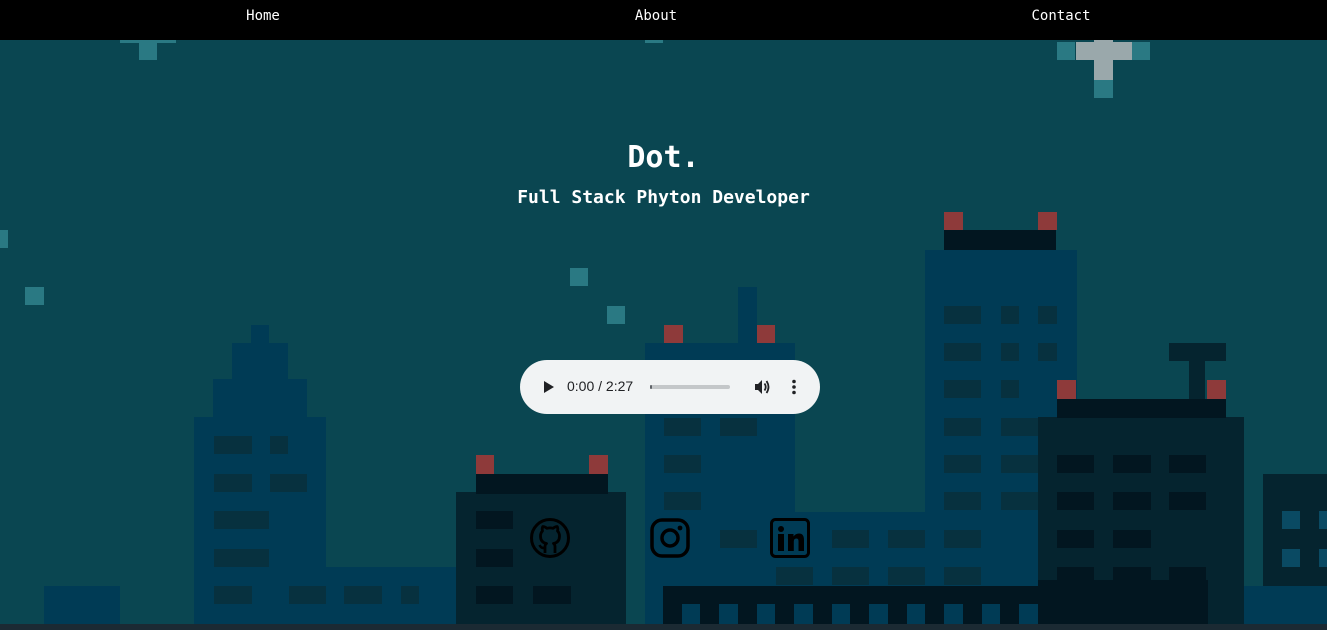 This screenshot has width=1327, height=630. What do you see at coordinates (548, 387) in the screenshot?
I see `play-icon` at bounding box center [548, 387].